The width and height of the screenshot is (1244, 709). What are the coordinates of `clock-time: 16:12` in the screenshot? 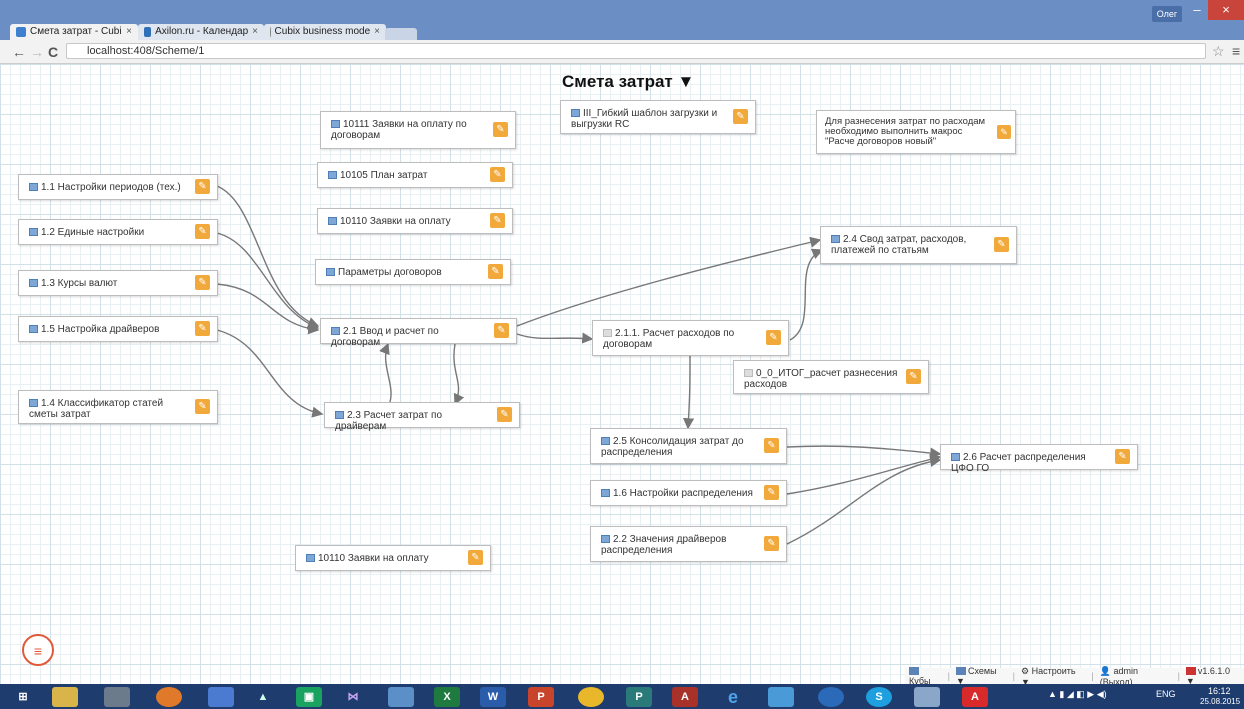 It's located at (1219, 691).